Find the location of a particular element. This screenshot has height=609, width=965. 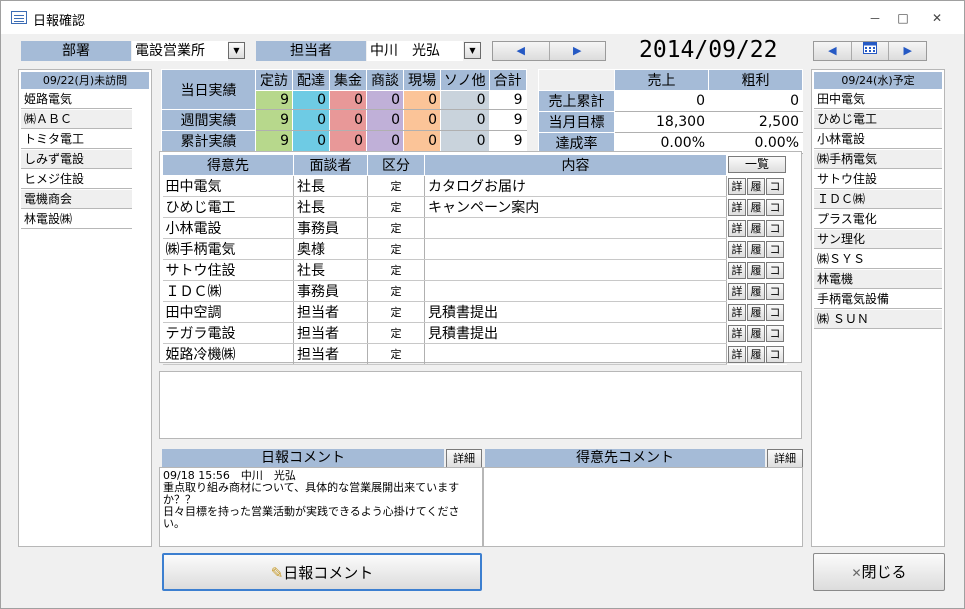

daily-comment-button: ✎日報コメント is located at coordinates (322, 572).